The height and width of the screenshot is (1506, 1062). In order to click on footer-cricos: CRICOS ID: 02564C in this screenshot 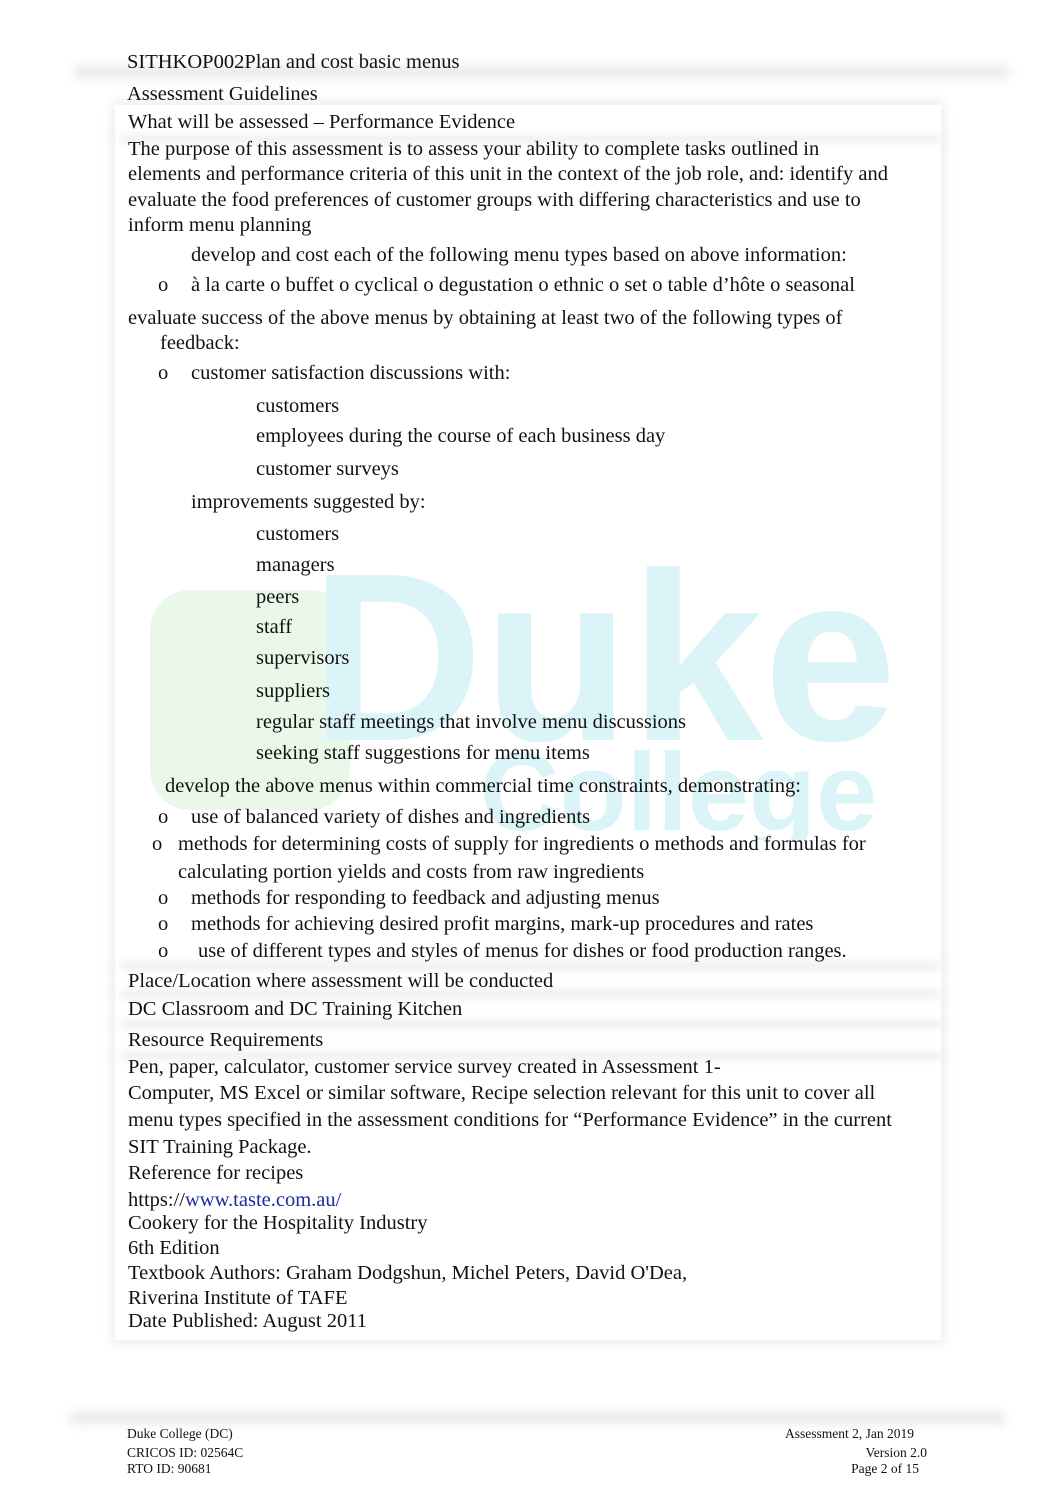, I will do `click(185, 1452)`.